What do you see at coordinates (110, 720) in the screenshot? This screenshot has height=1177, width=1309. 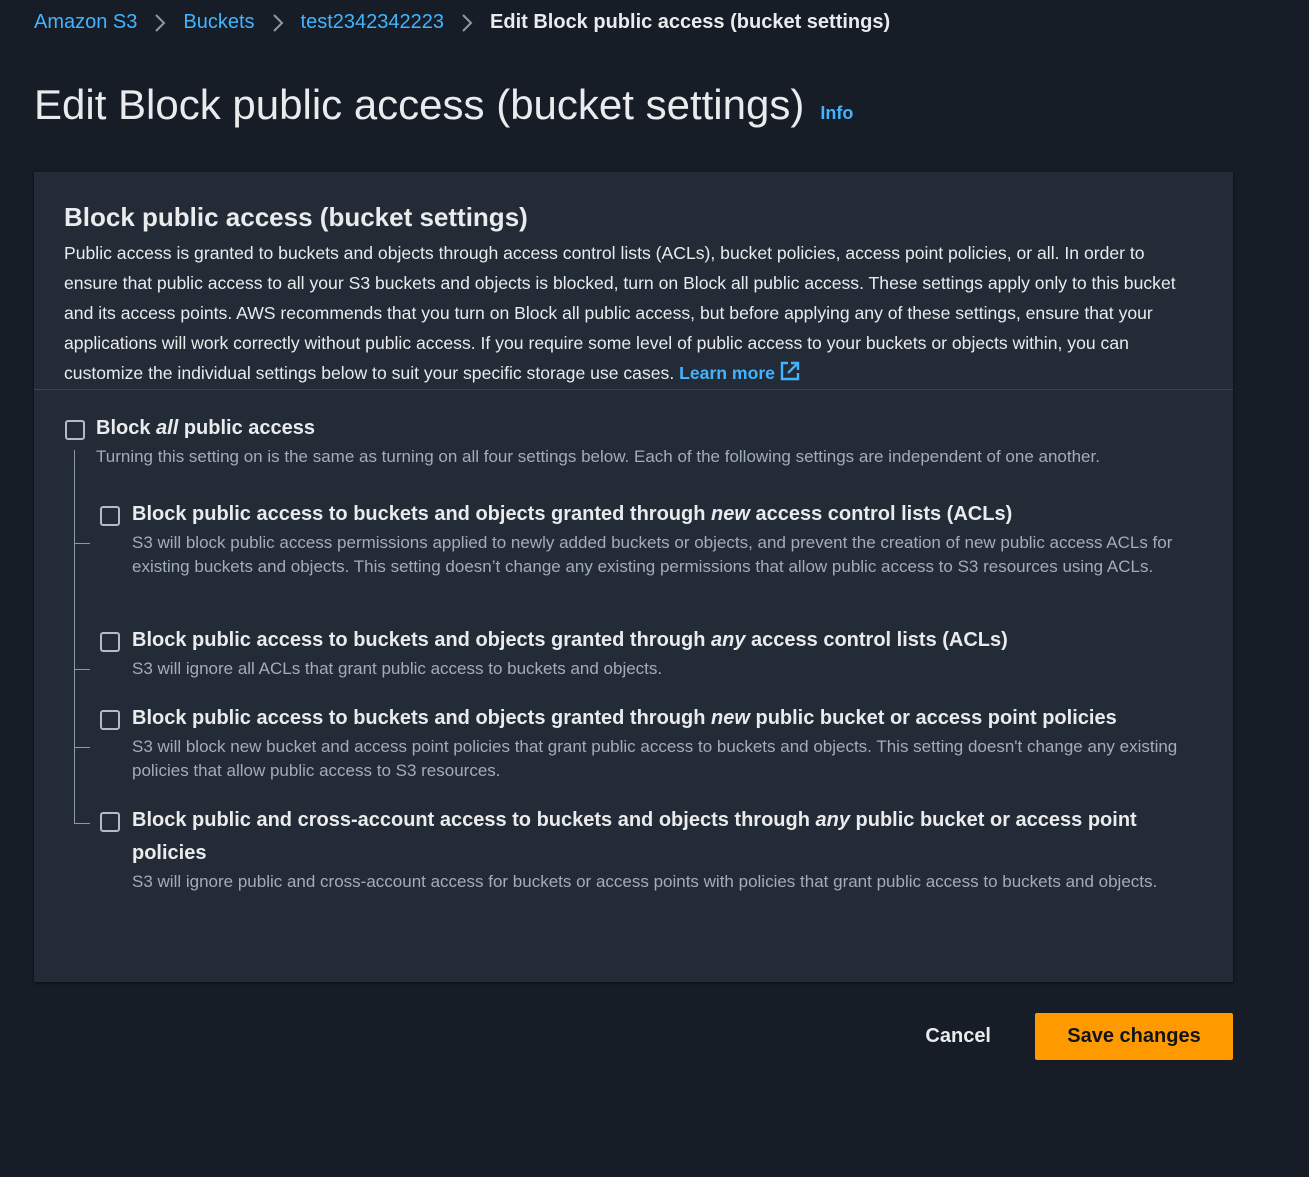 I see `block-new-policies-checkbox` at bounding box center [110, 720].